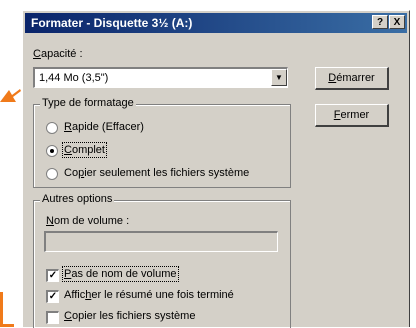  I want to click on checkbox-copy-system-files-label: Copier les fichiers système, so click(129, 316).